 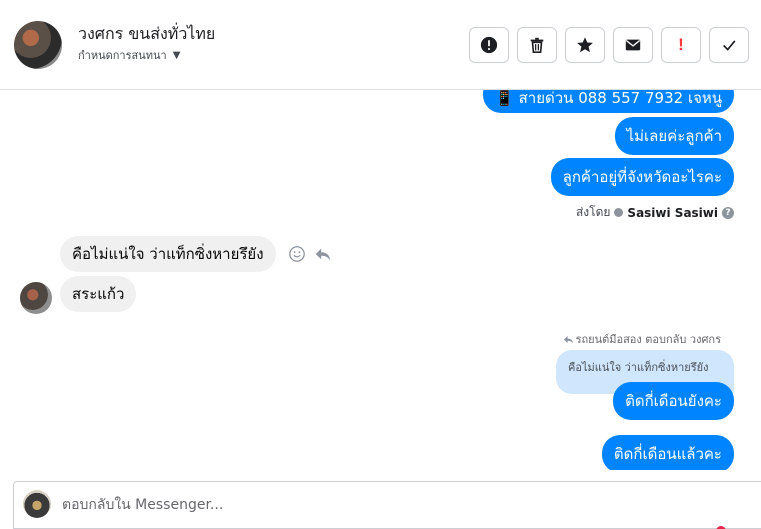 I want to click on checkmark-icon, so click(x=729, y=45).